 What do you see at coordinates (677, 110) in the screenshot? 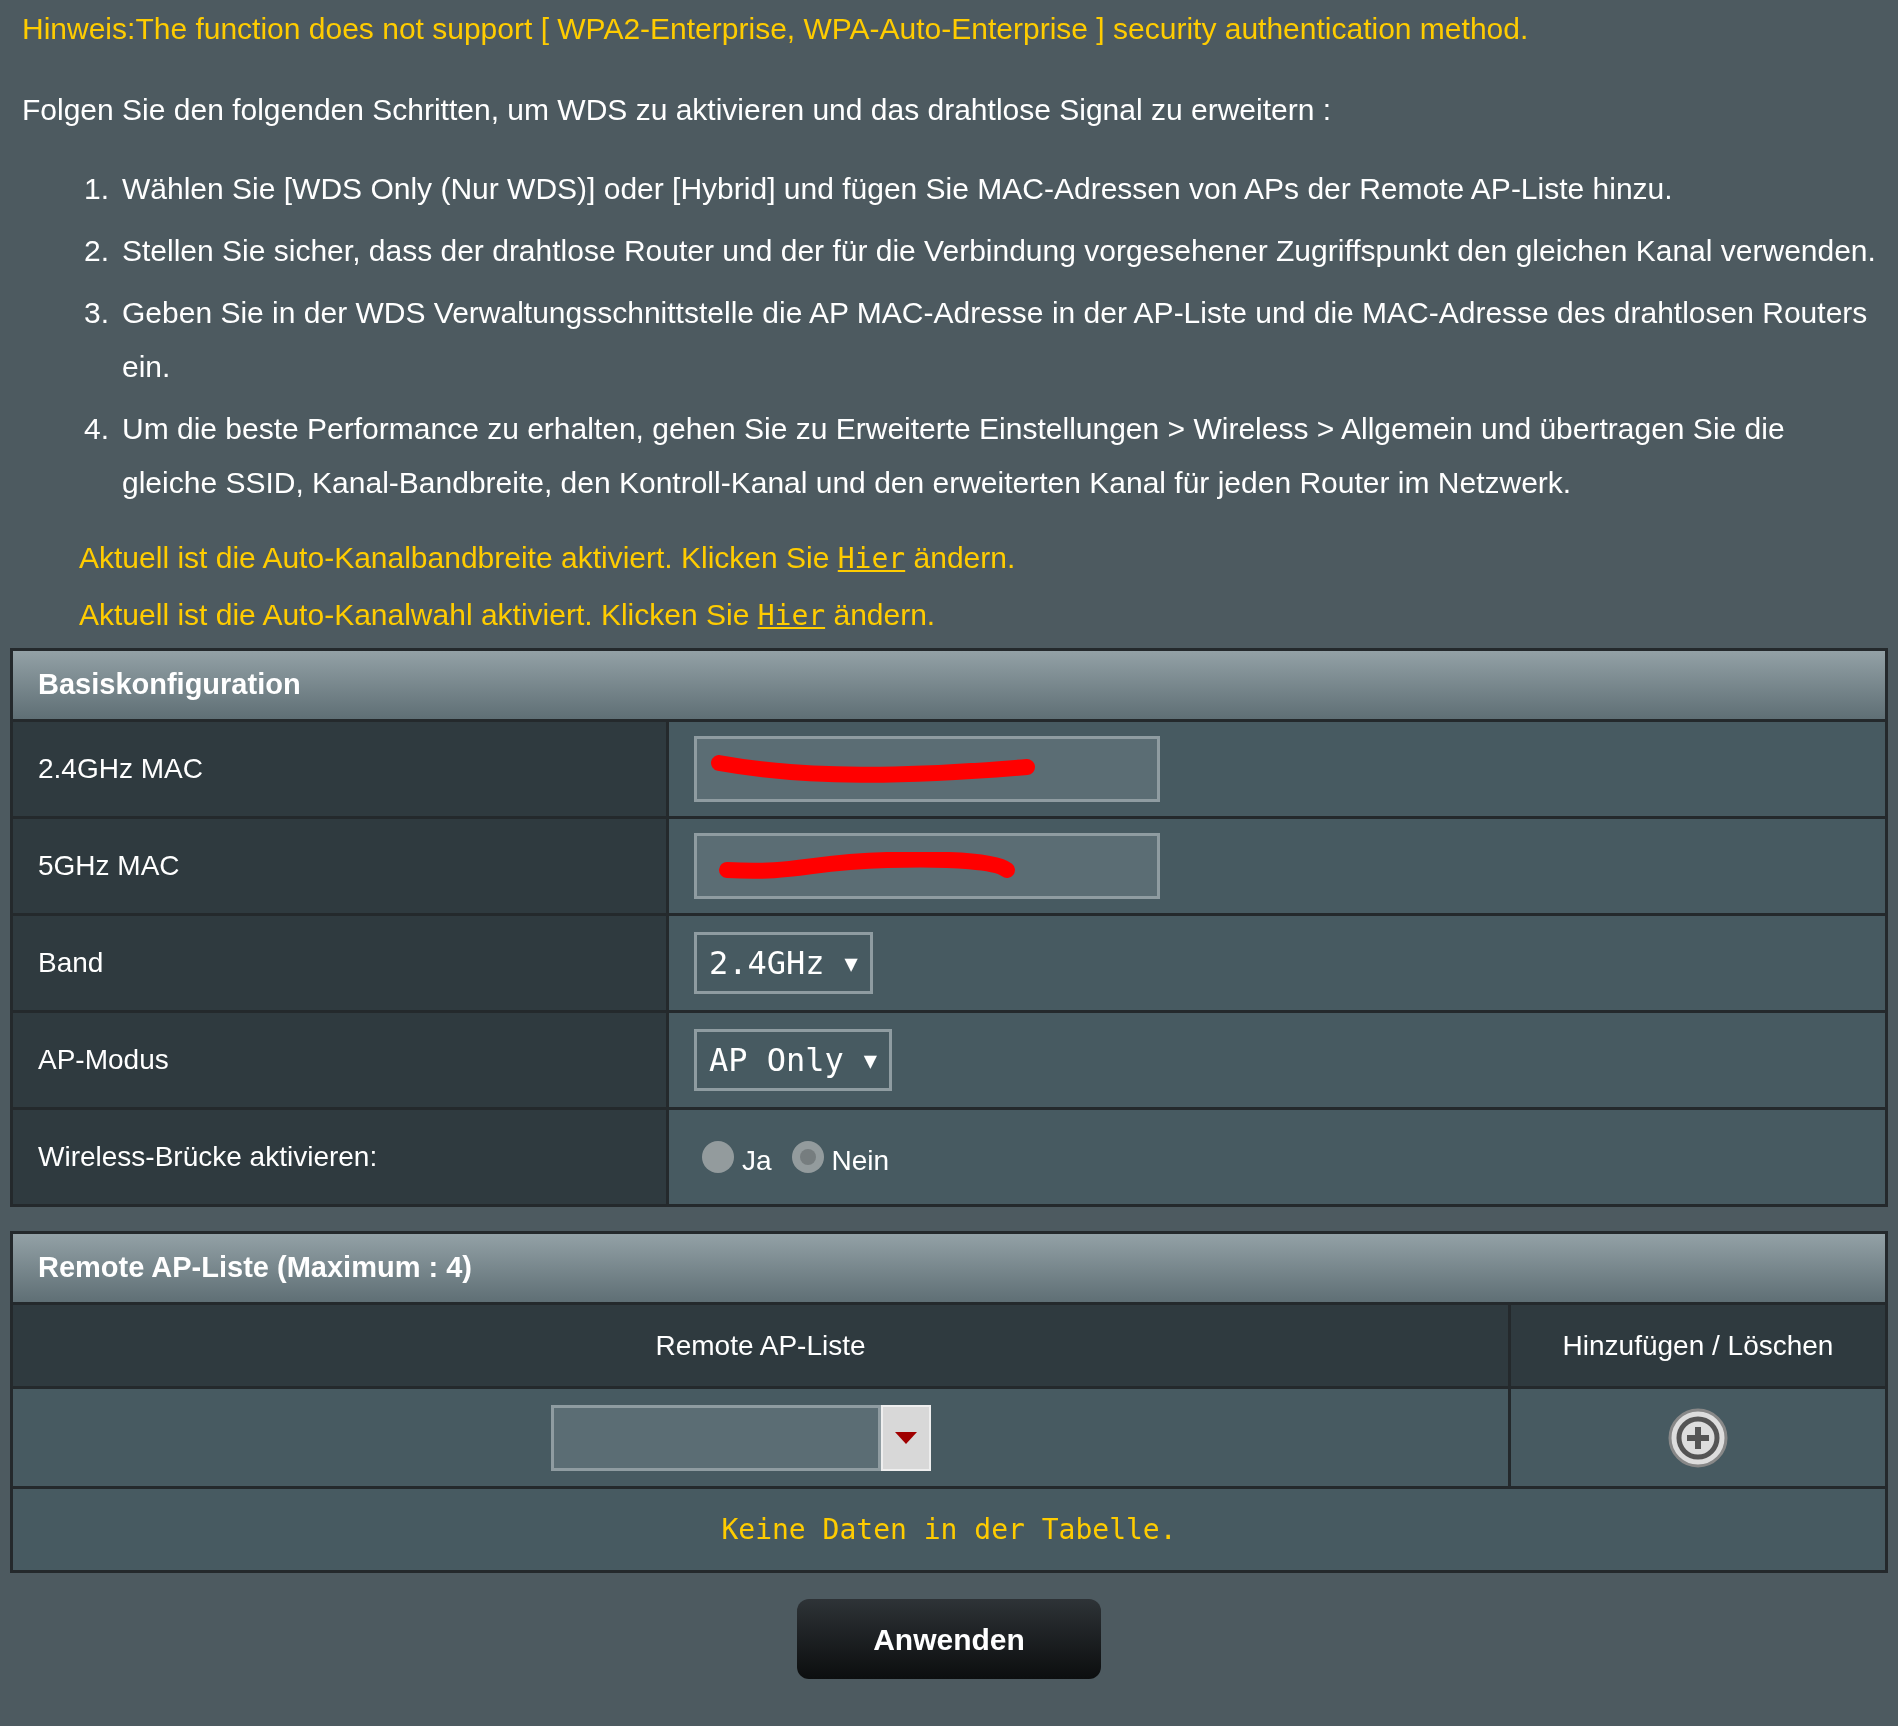
I see `intro-text: Folgen Sie den folgenden Schritten, um WDS zu aktivieren und das drahtlose Signal zu erweitern :` at bounding box center [677, 110].